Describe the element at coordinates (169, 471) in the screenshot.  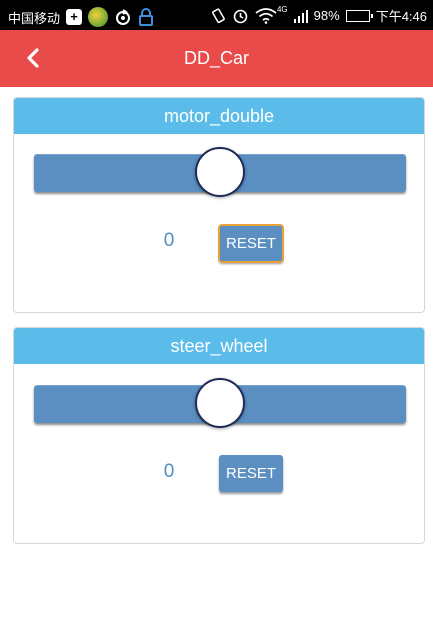
I see `steer-wheel-value: 0` at that location.